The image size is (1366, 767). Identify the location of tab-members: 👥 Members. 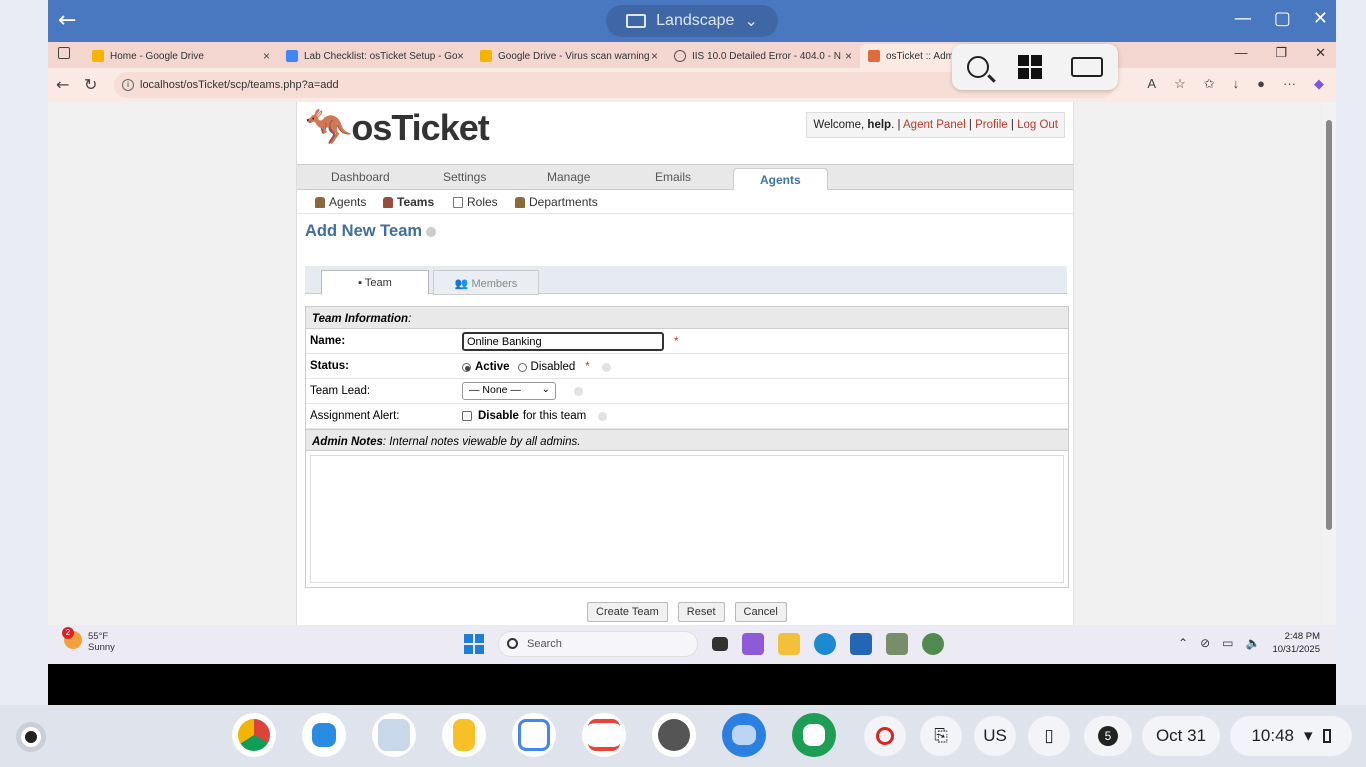
(486, 282).